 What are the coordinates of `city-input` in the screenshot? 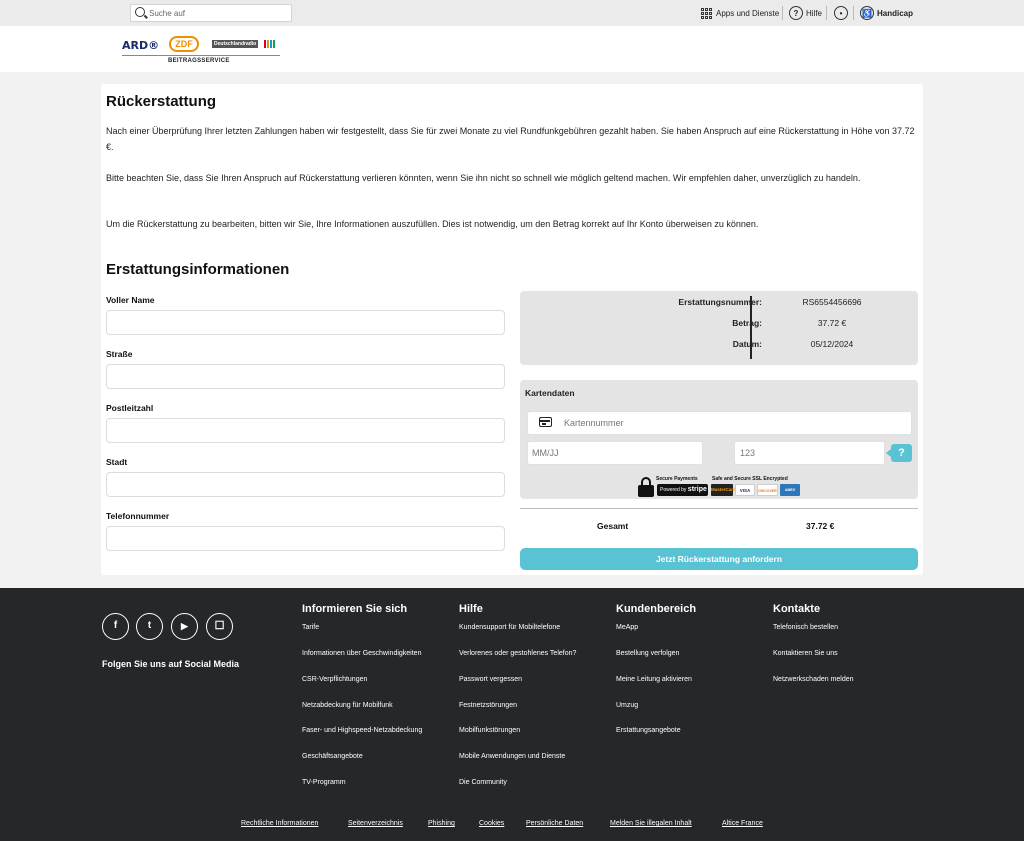 It's located at (305, 484).